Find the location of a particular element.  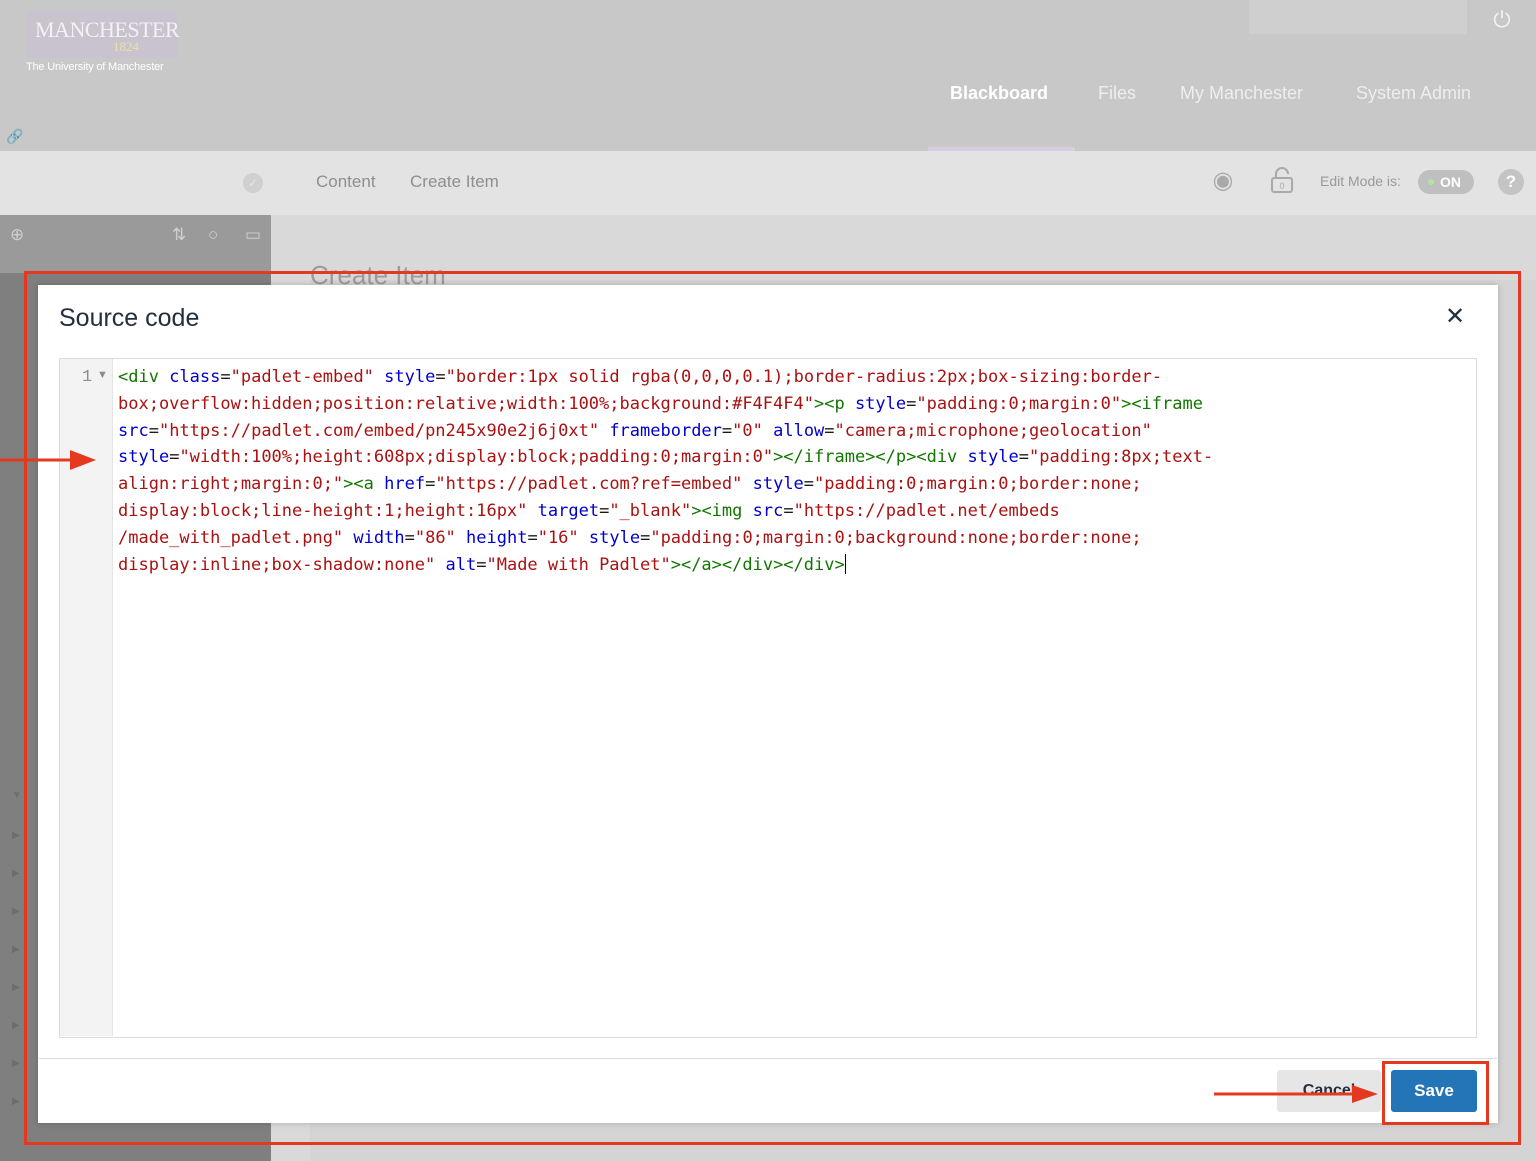

folder-icon: ▭ is located at coordinates (253, 235).